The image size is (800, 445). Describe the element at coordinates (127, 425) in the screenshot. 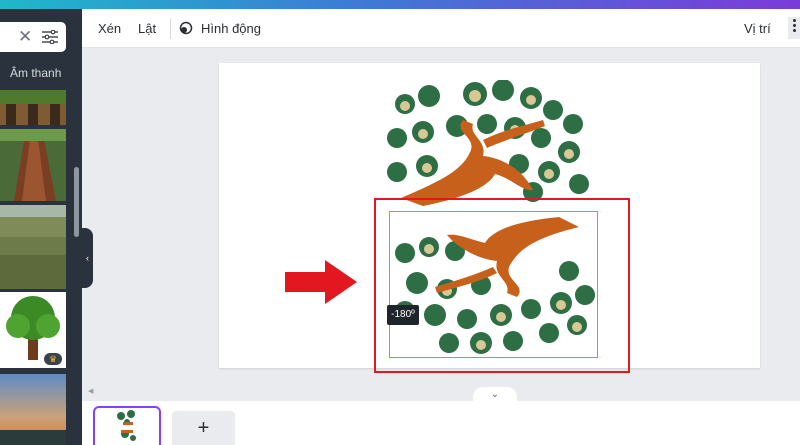

I see `page-thumbnail` at that location.